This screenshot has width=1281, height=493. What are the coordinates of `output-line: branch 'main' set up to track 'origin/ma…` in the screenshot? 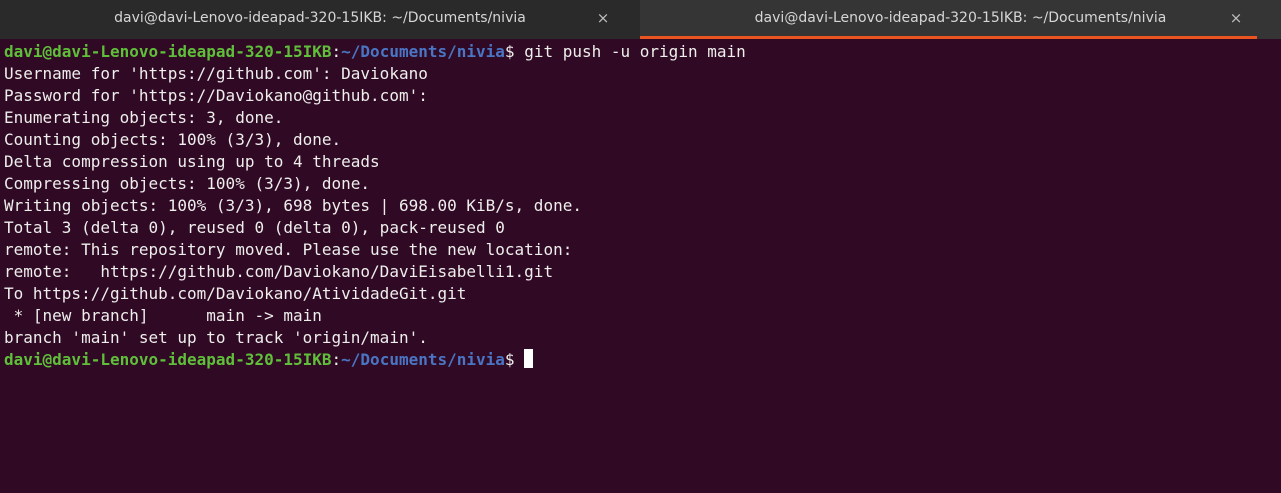 It's located at (216, 337).